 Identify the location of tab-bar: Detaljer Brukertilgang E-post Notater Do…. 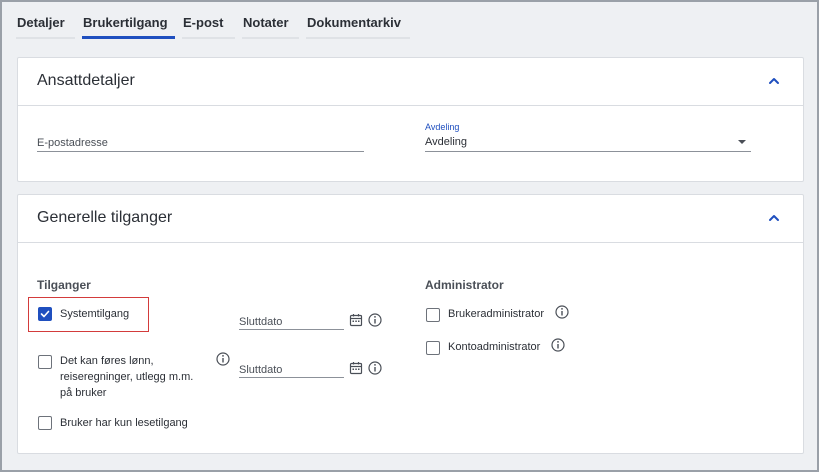
(216, 23).